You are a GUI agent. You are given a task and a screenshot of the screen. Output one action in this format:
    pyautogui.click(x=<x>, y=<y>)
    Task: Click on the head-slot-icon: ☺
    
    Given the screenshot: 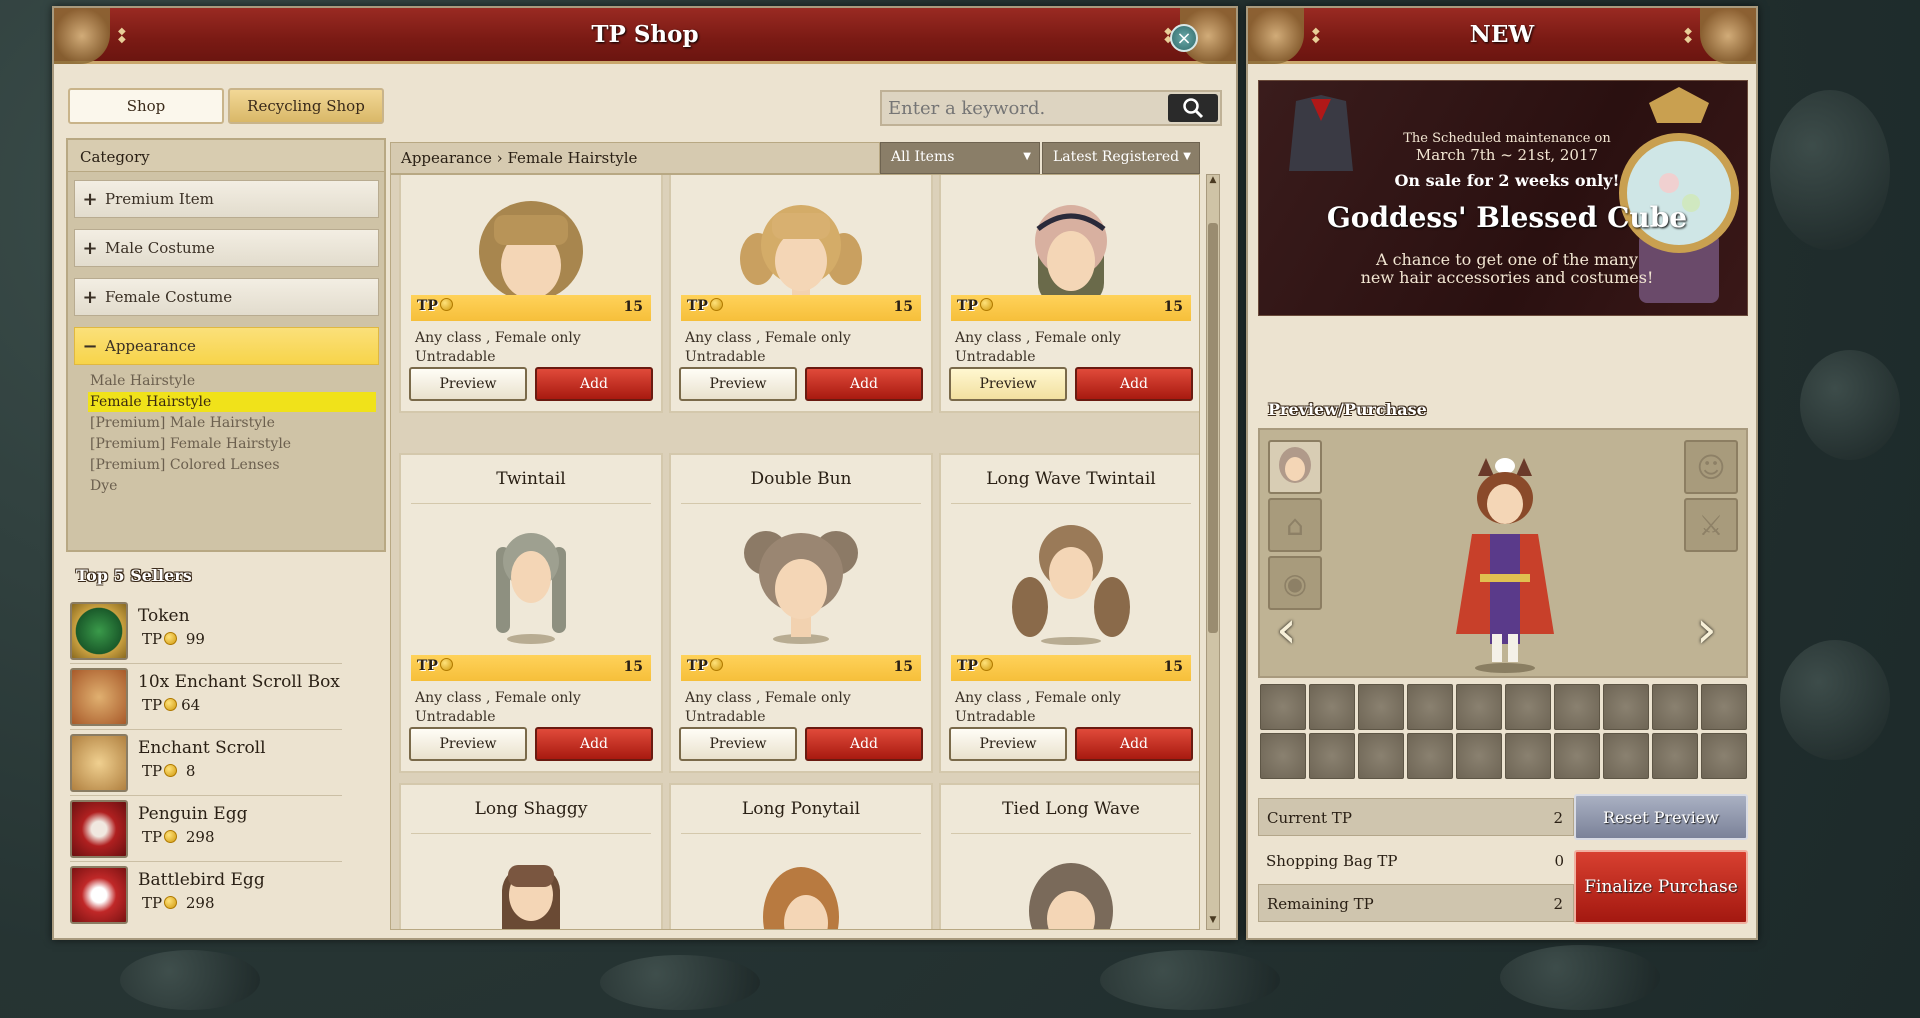 What is the action you would take?
    pyautogui.click(x=1711, y=467)
    